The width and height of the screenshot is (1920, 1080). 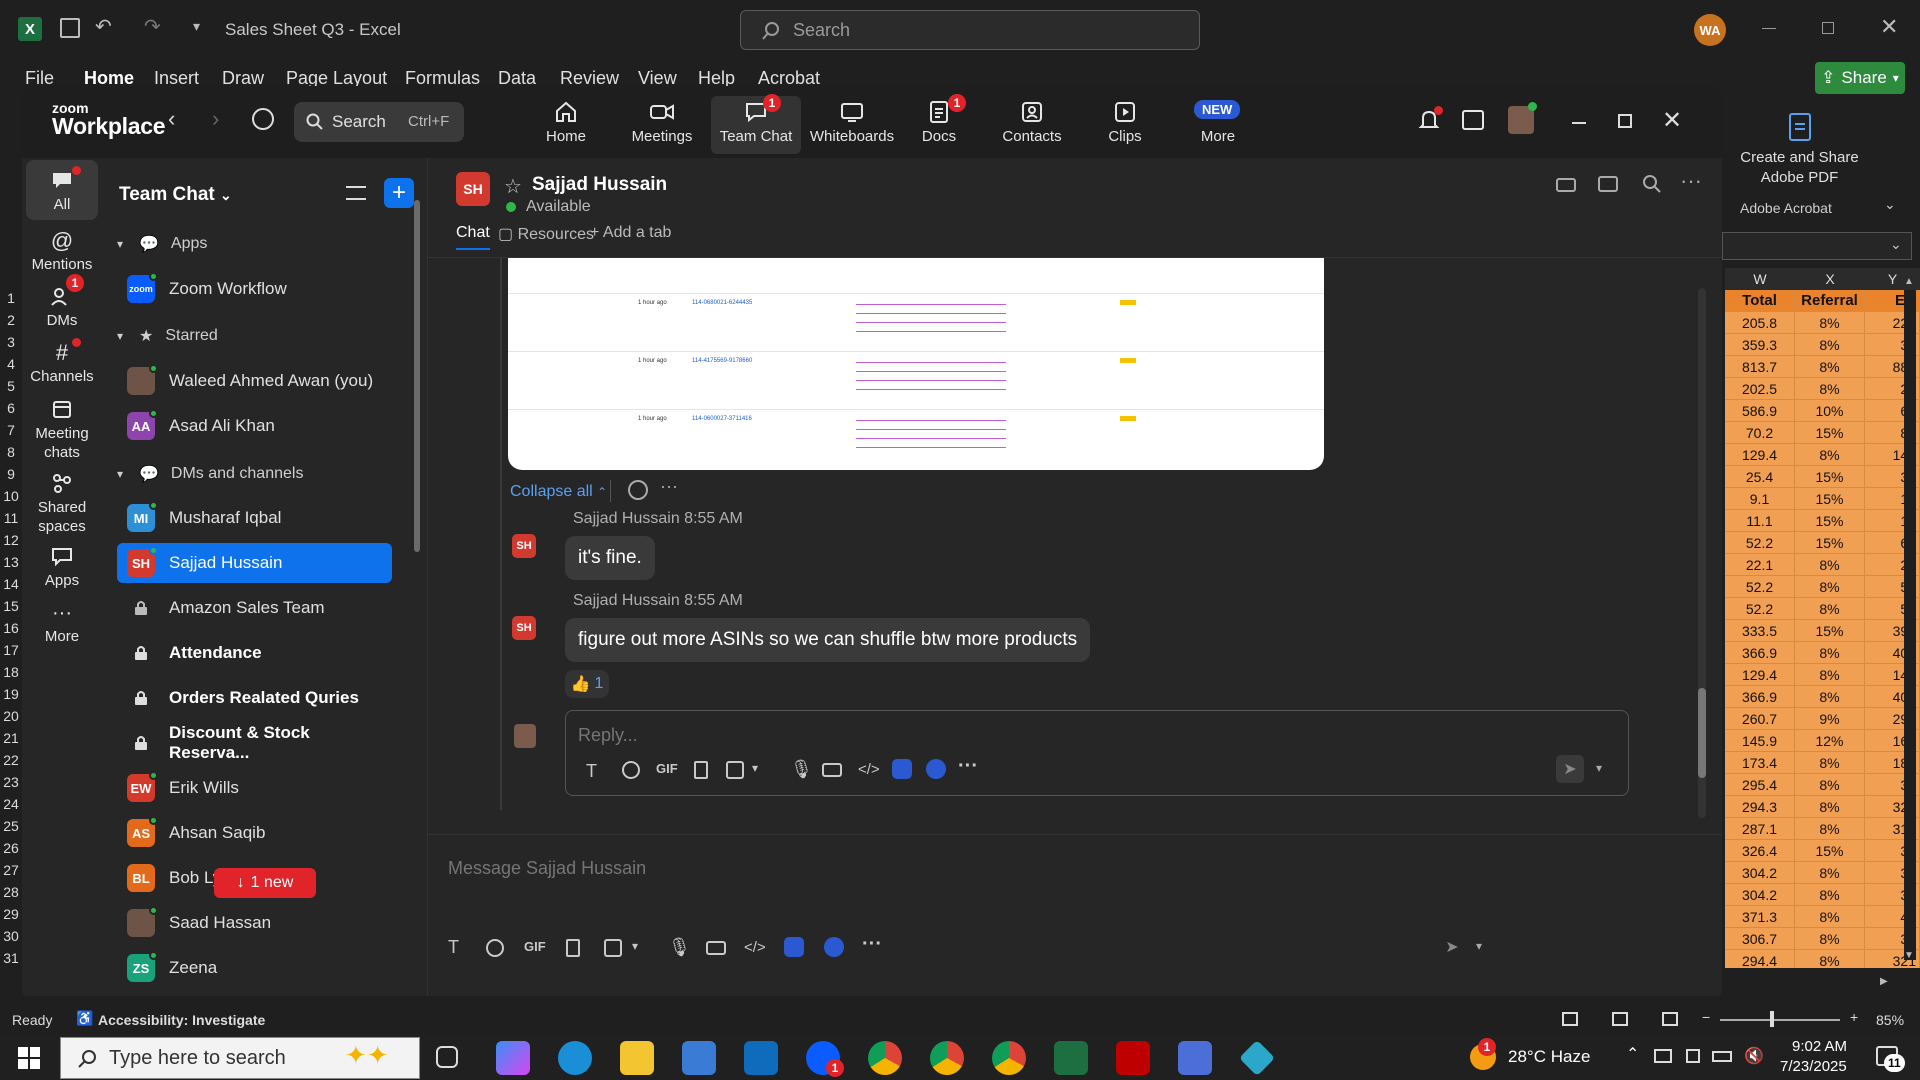 I want to click on sidebar-item-amazon-sales: Amazon Sales Team, so click(x=254, y=608).